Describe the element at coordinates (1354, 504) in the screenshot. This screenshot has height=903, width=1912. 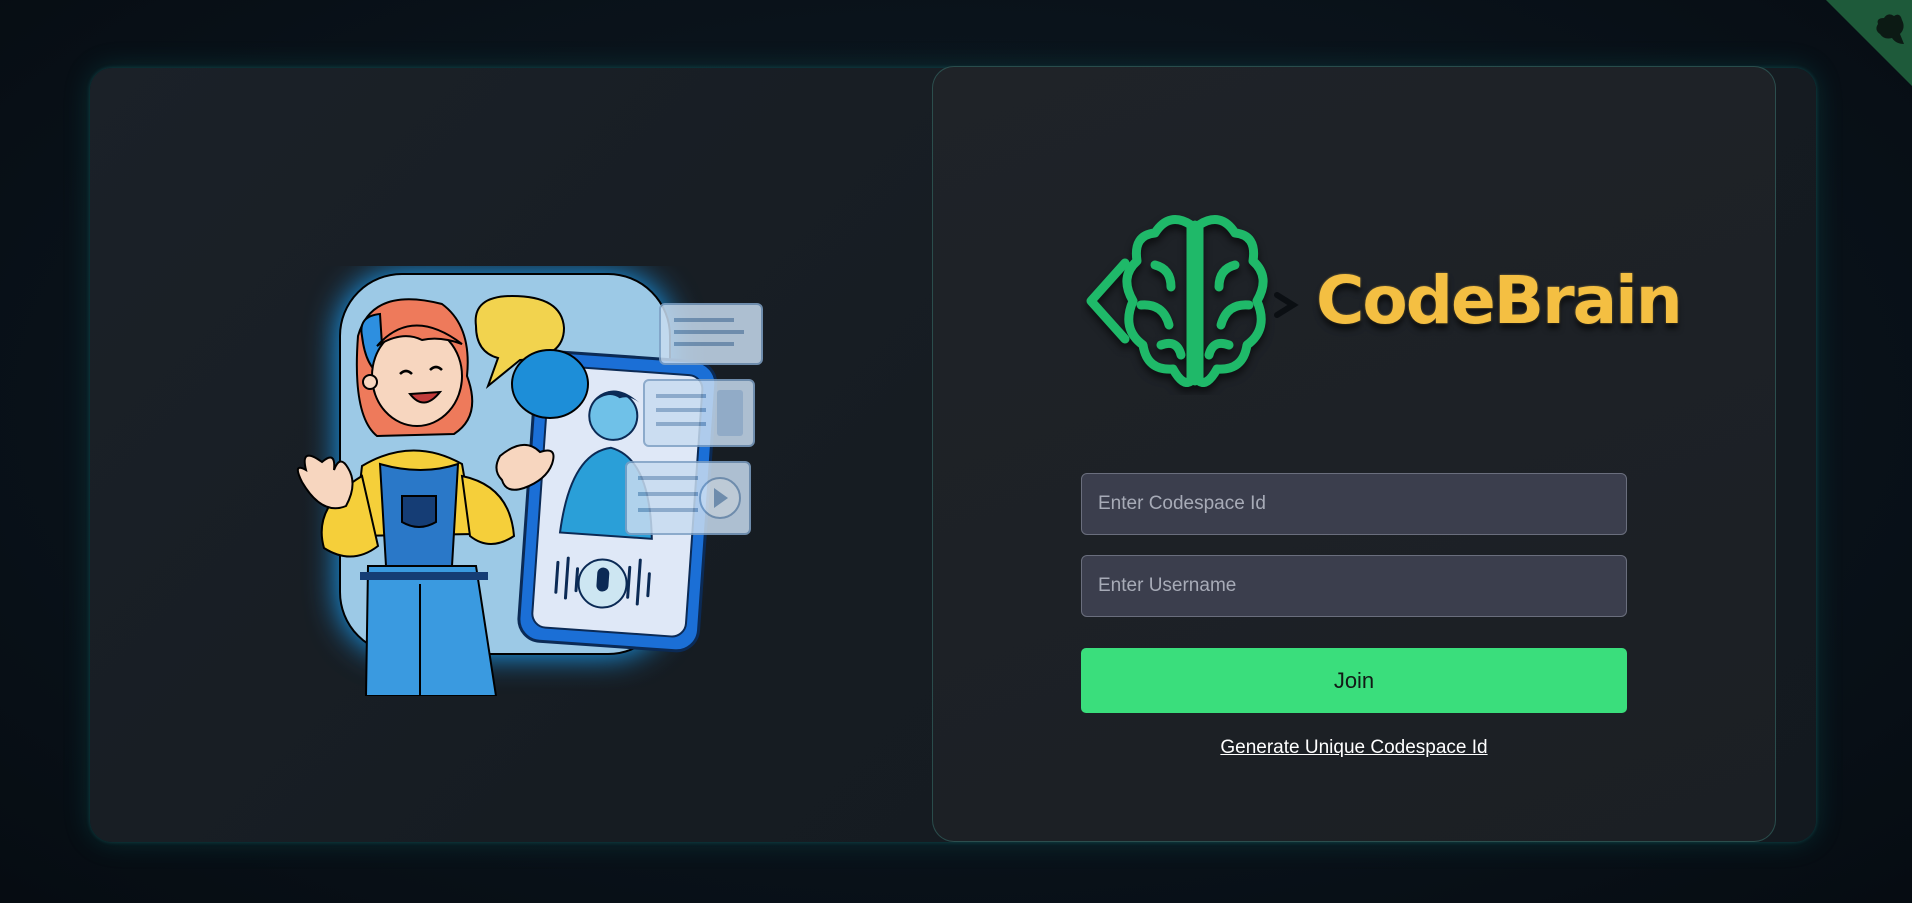
I see `codespace-id-input` at that location.